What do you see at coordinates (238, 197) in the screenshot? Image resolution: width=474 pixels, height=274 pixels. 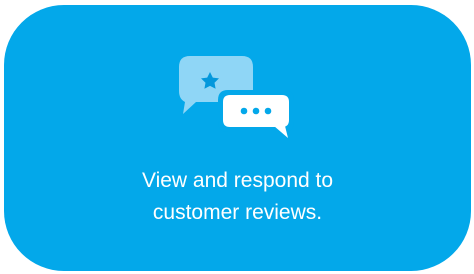 I see `card-message: View and respond to customer reviews.` at bounding box center [238, 197].